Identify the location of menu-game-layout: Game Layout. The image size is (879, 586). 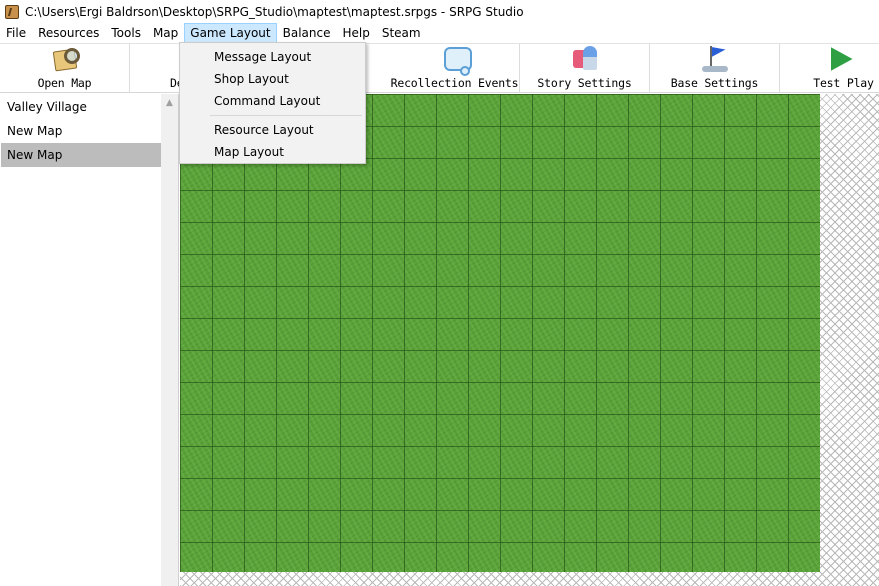
(230, 33).